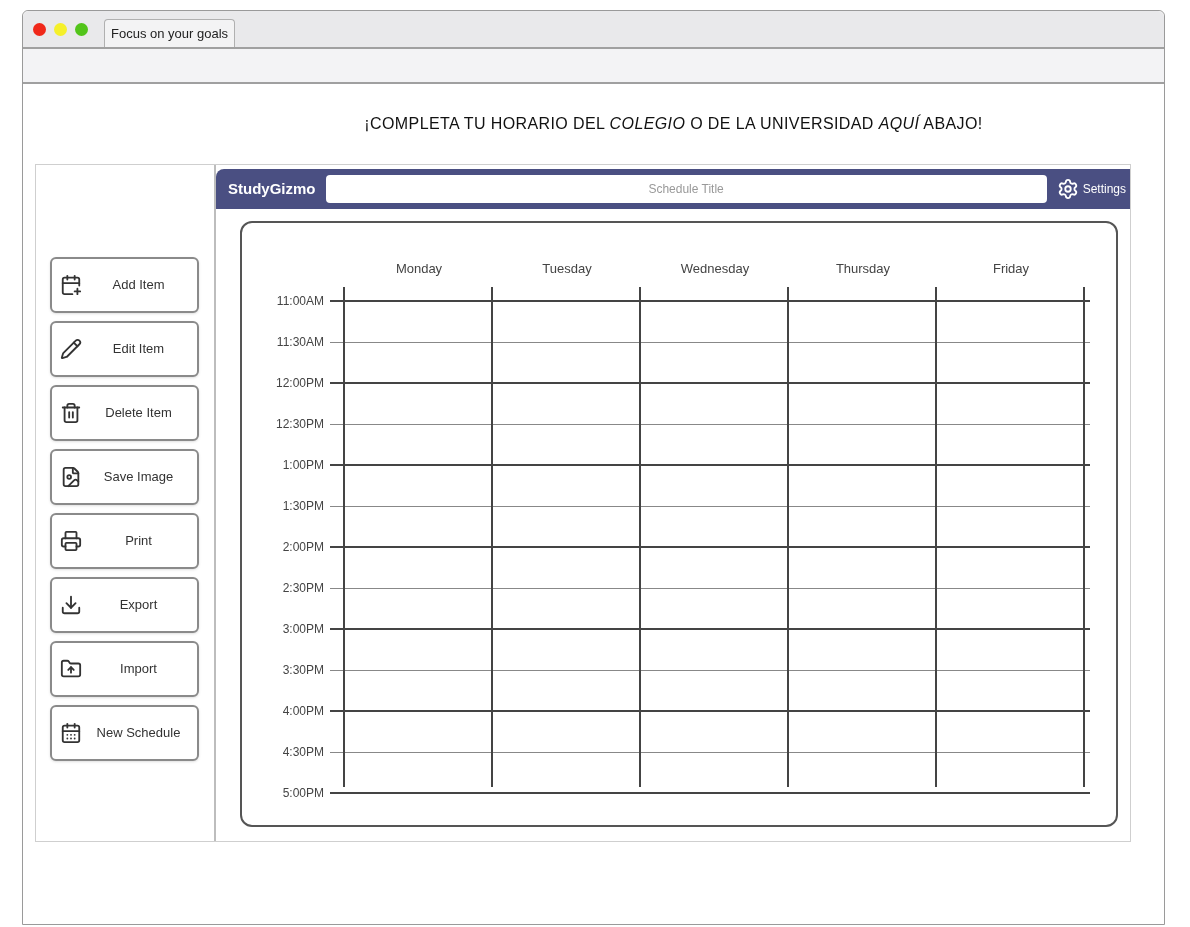 Image resolution: width=1190 pixels, height=927 pixels. What do you see at coordinates (1067, 189) in the screenshot?
I see `settings-icon` at bounding box center [1067, 189].